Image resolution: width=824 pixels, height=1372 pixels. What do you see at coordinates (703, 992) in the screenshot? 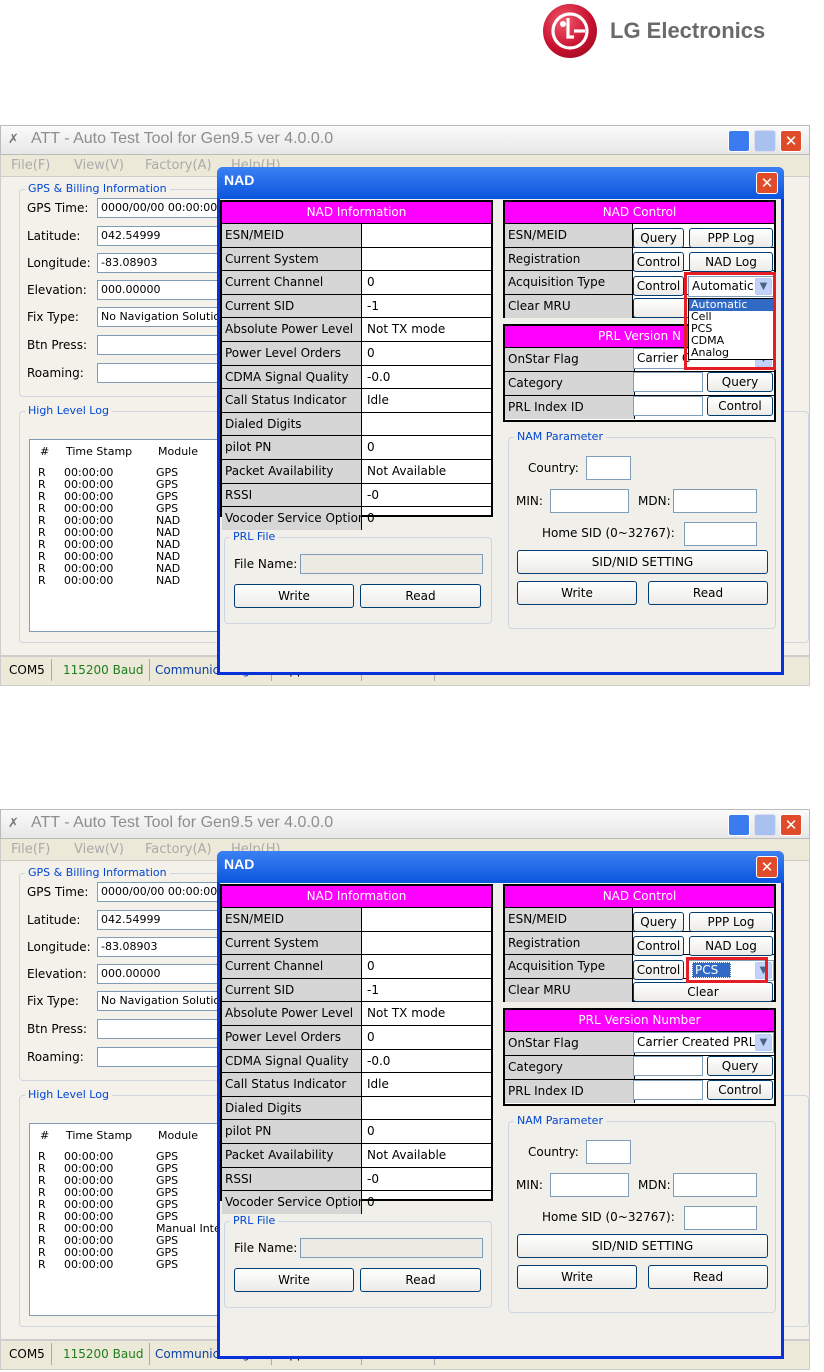
I see `clear-mru-button: Clear` at bounding box center [703, 992].